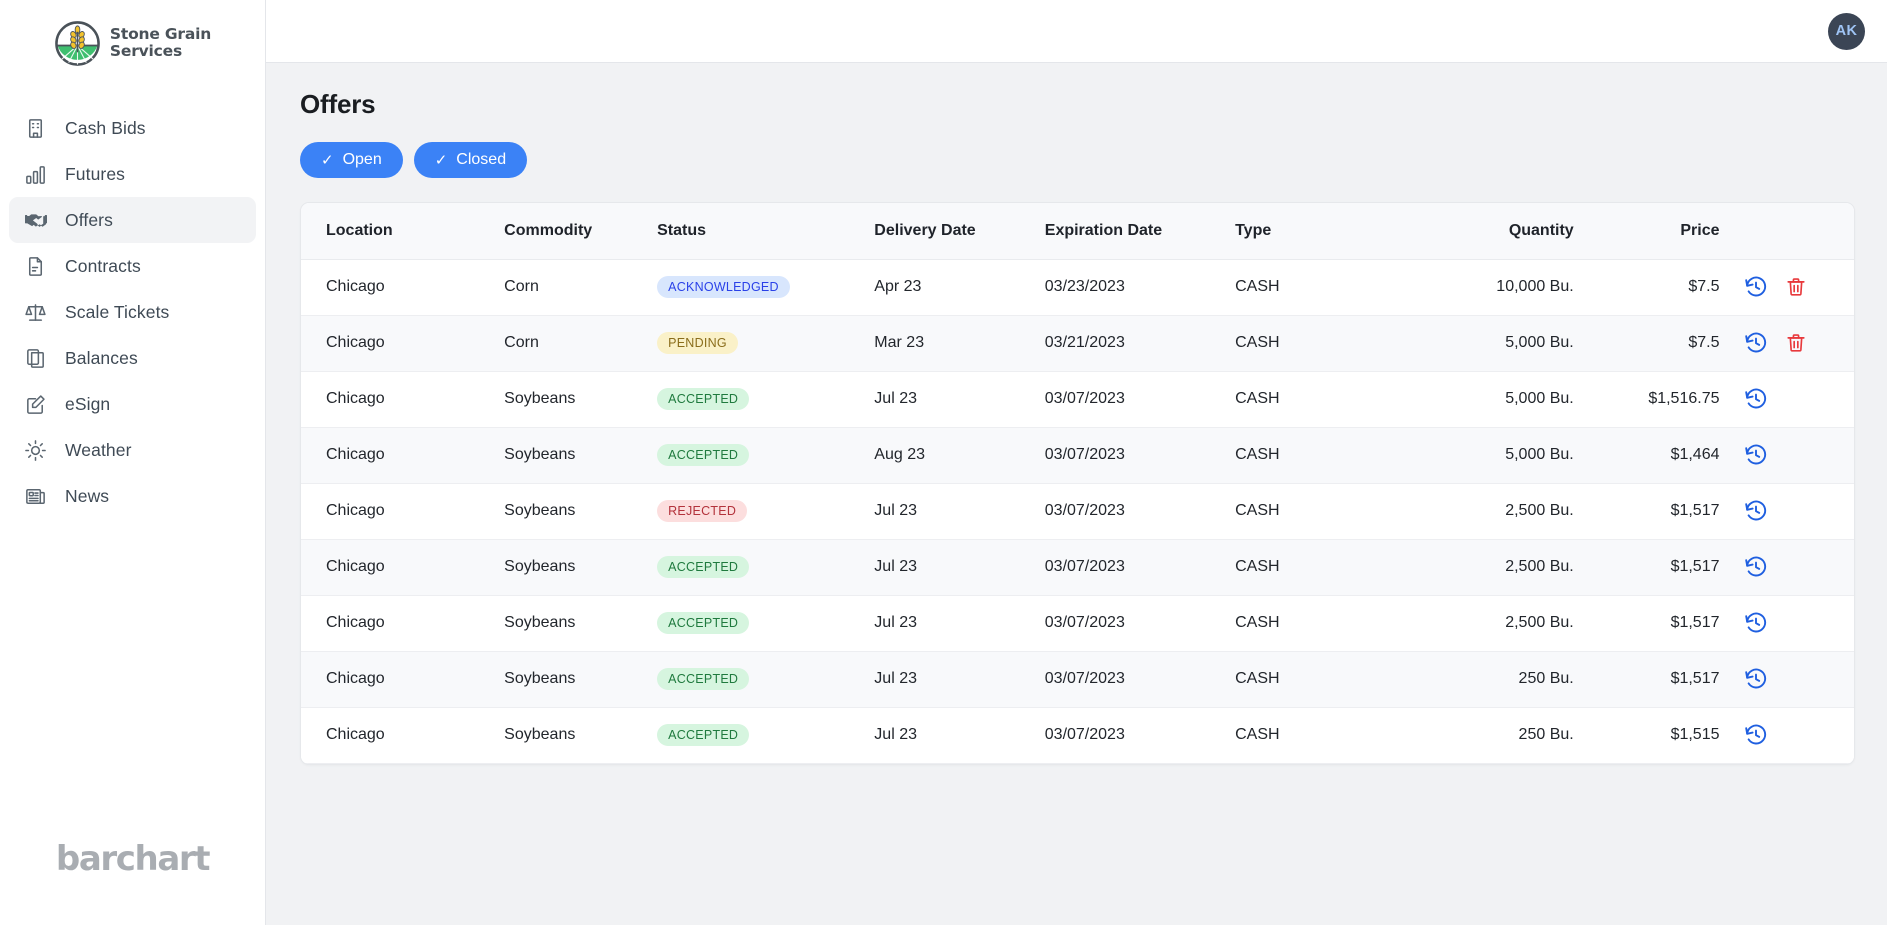  What do you see at coordinates (132, 496) in the screenshot?
I see `sidebar-item-news: News` at bounding box center [132, 496].